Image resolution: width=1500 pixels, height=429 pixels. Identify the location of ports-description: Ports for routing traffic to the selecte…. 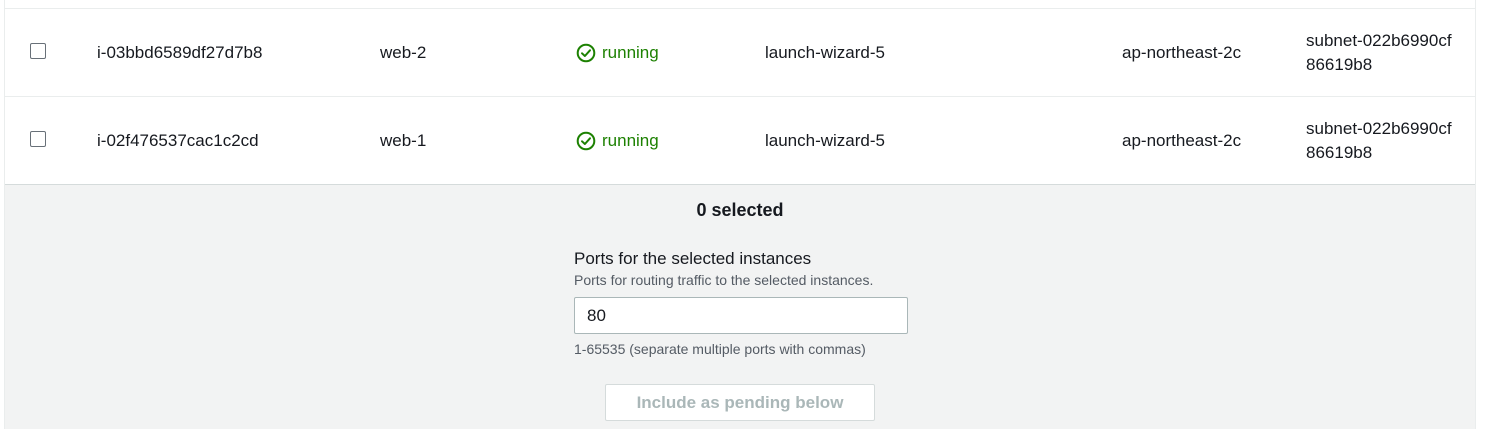
(724, 280).